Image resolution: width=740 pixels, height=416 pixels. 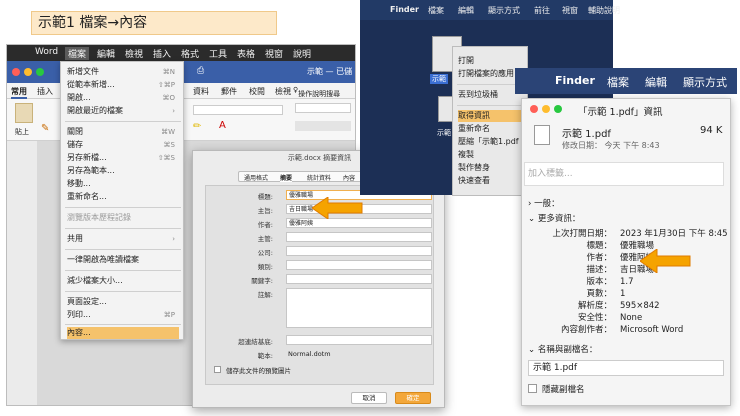 I want to click on menu-item-version-history: 瀏覽版本歷程記錄, so click(x=99, y=217).